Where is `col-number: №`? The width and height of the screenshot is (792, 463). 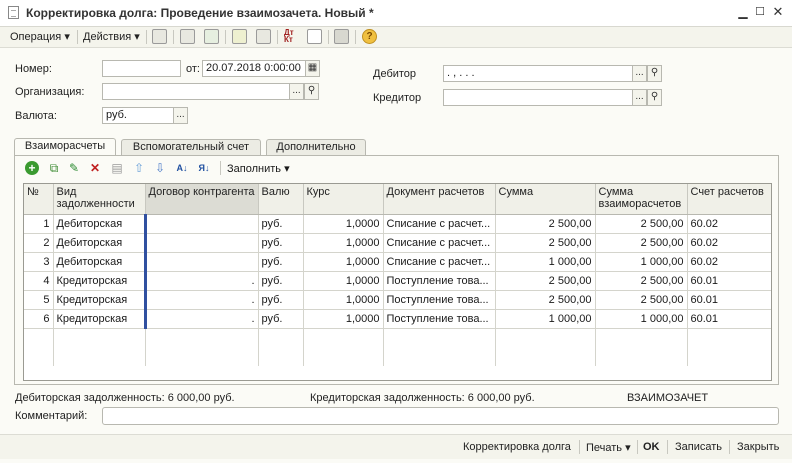 col-number: № is located at coordinates (39, 199).